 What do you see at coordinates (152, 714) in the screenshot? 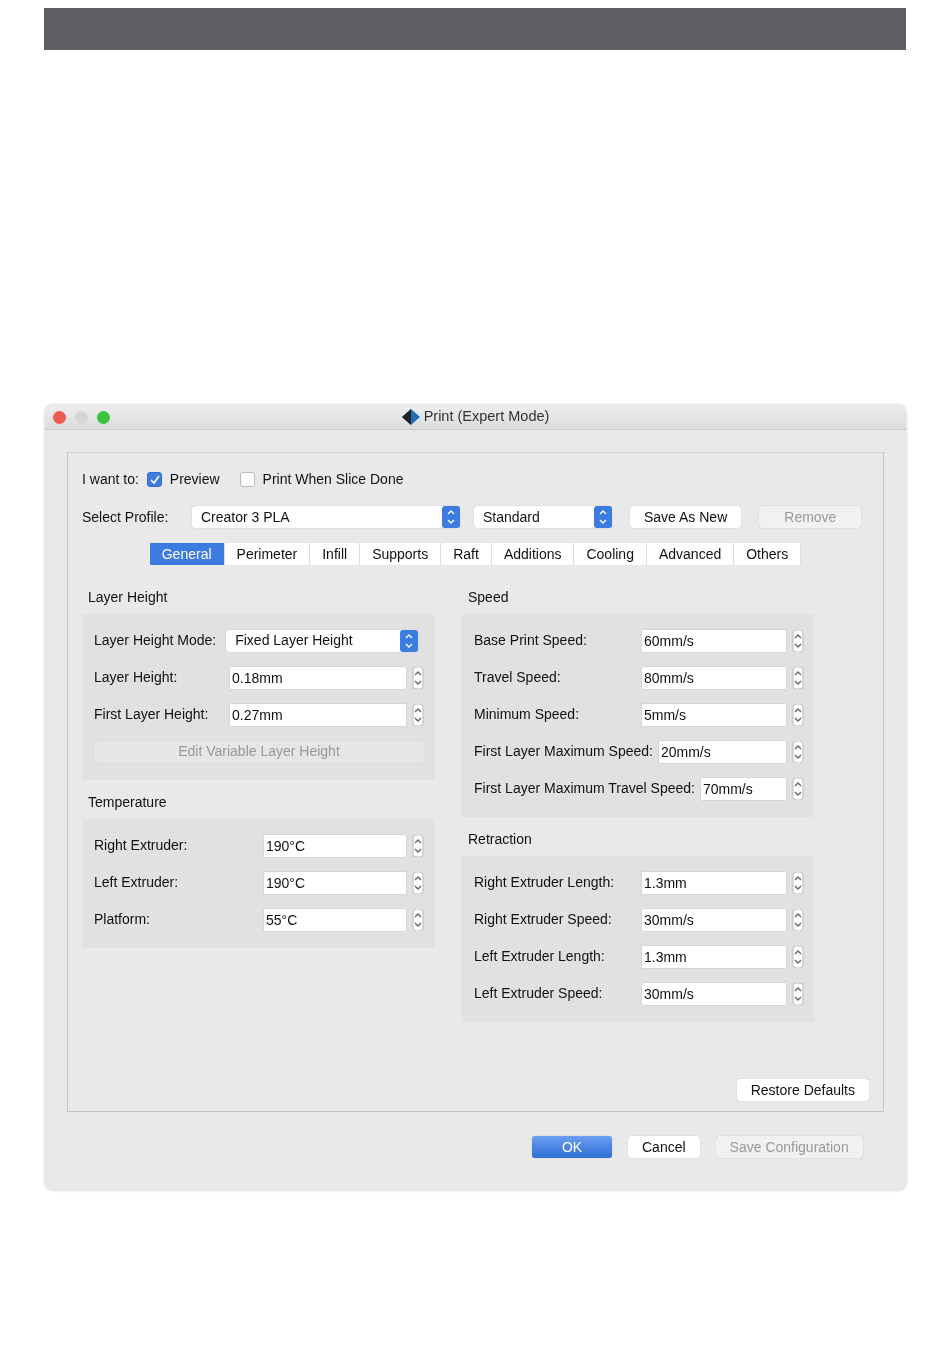
I see `field-label: First Layer Height:` at bounding box center [152, 714].